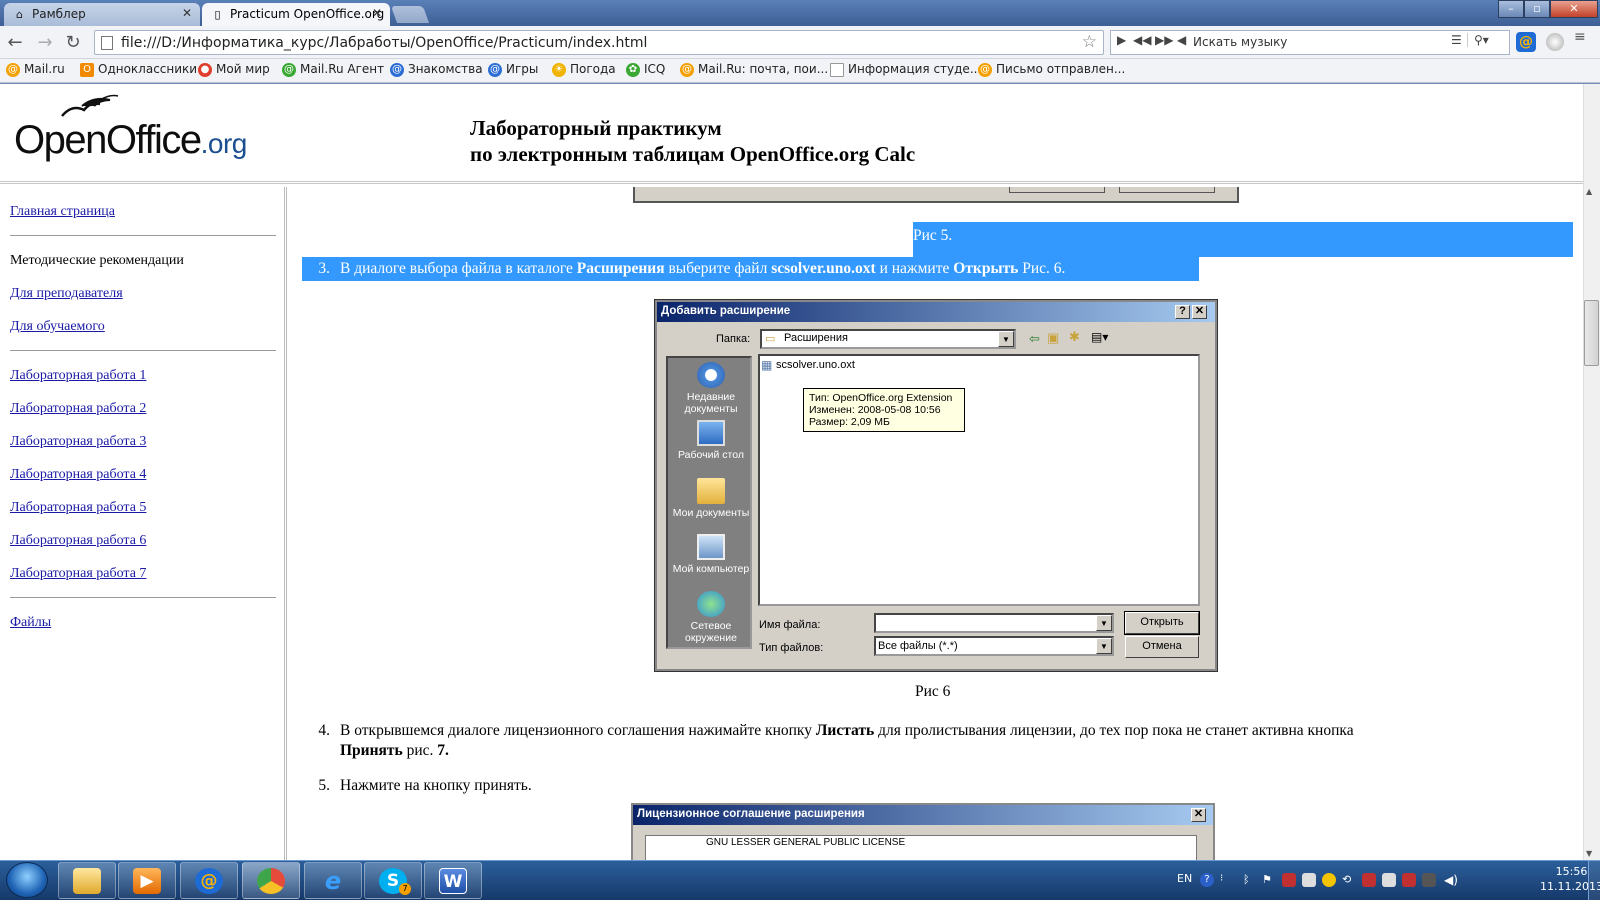 The height and width of the screenshot is (900, 1600). Describe the element at coordinates (1164, 40) in the screenshot. I see `next-track-icon: ▶▶` at that location.